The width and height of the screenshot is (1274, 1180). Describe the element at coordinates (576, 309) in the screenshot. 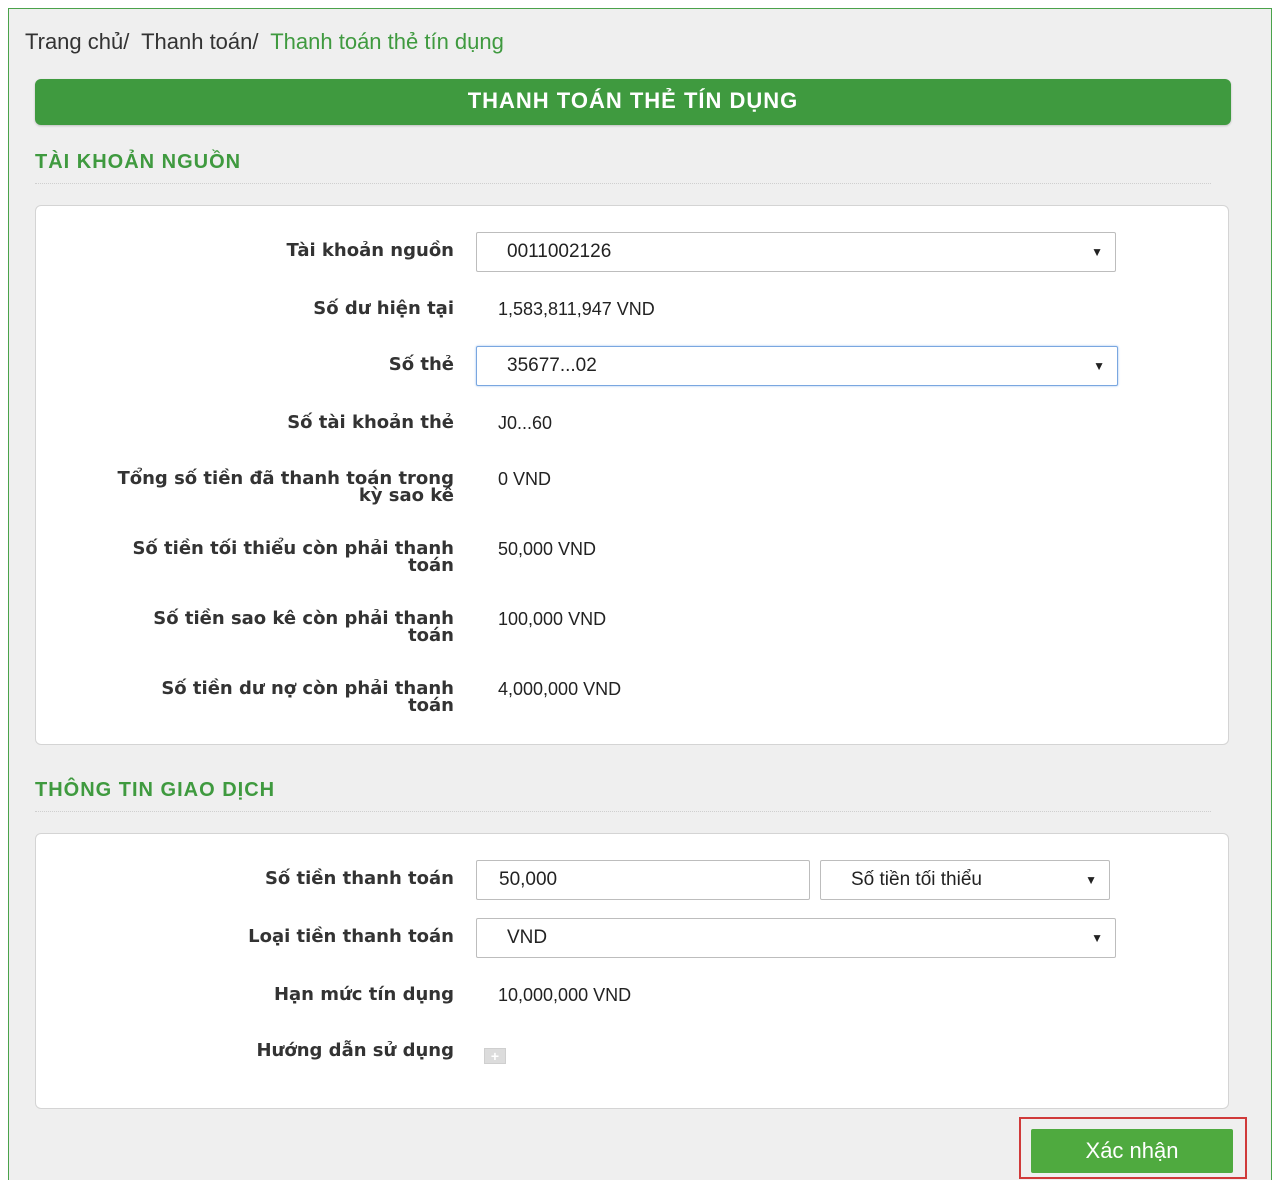

I see `balance-value: 1,583,811,947 VND` at that location.